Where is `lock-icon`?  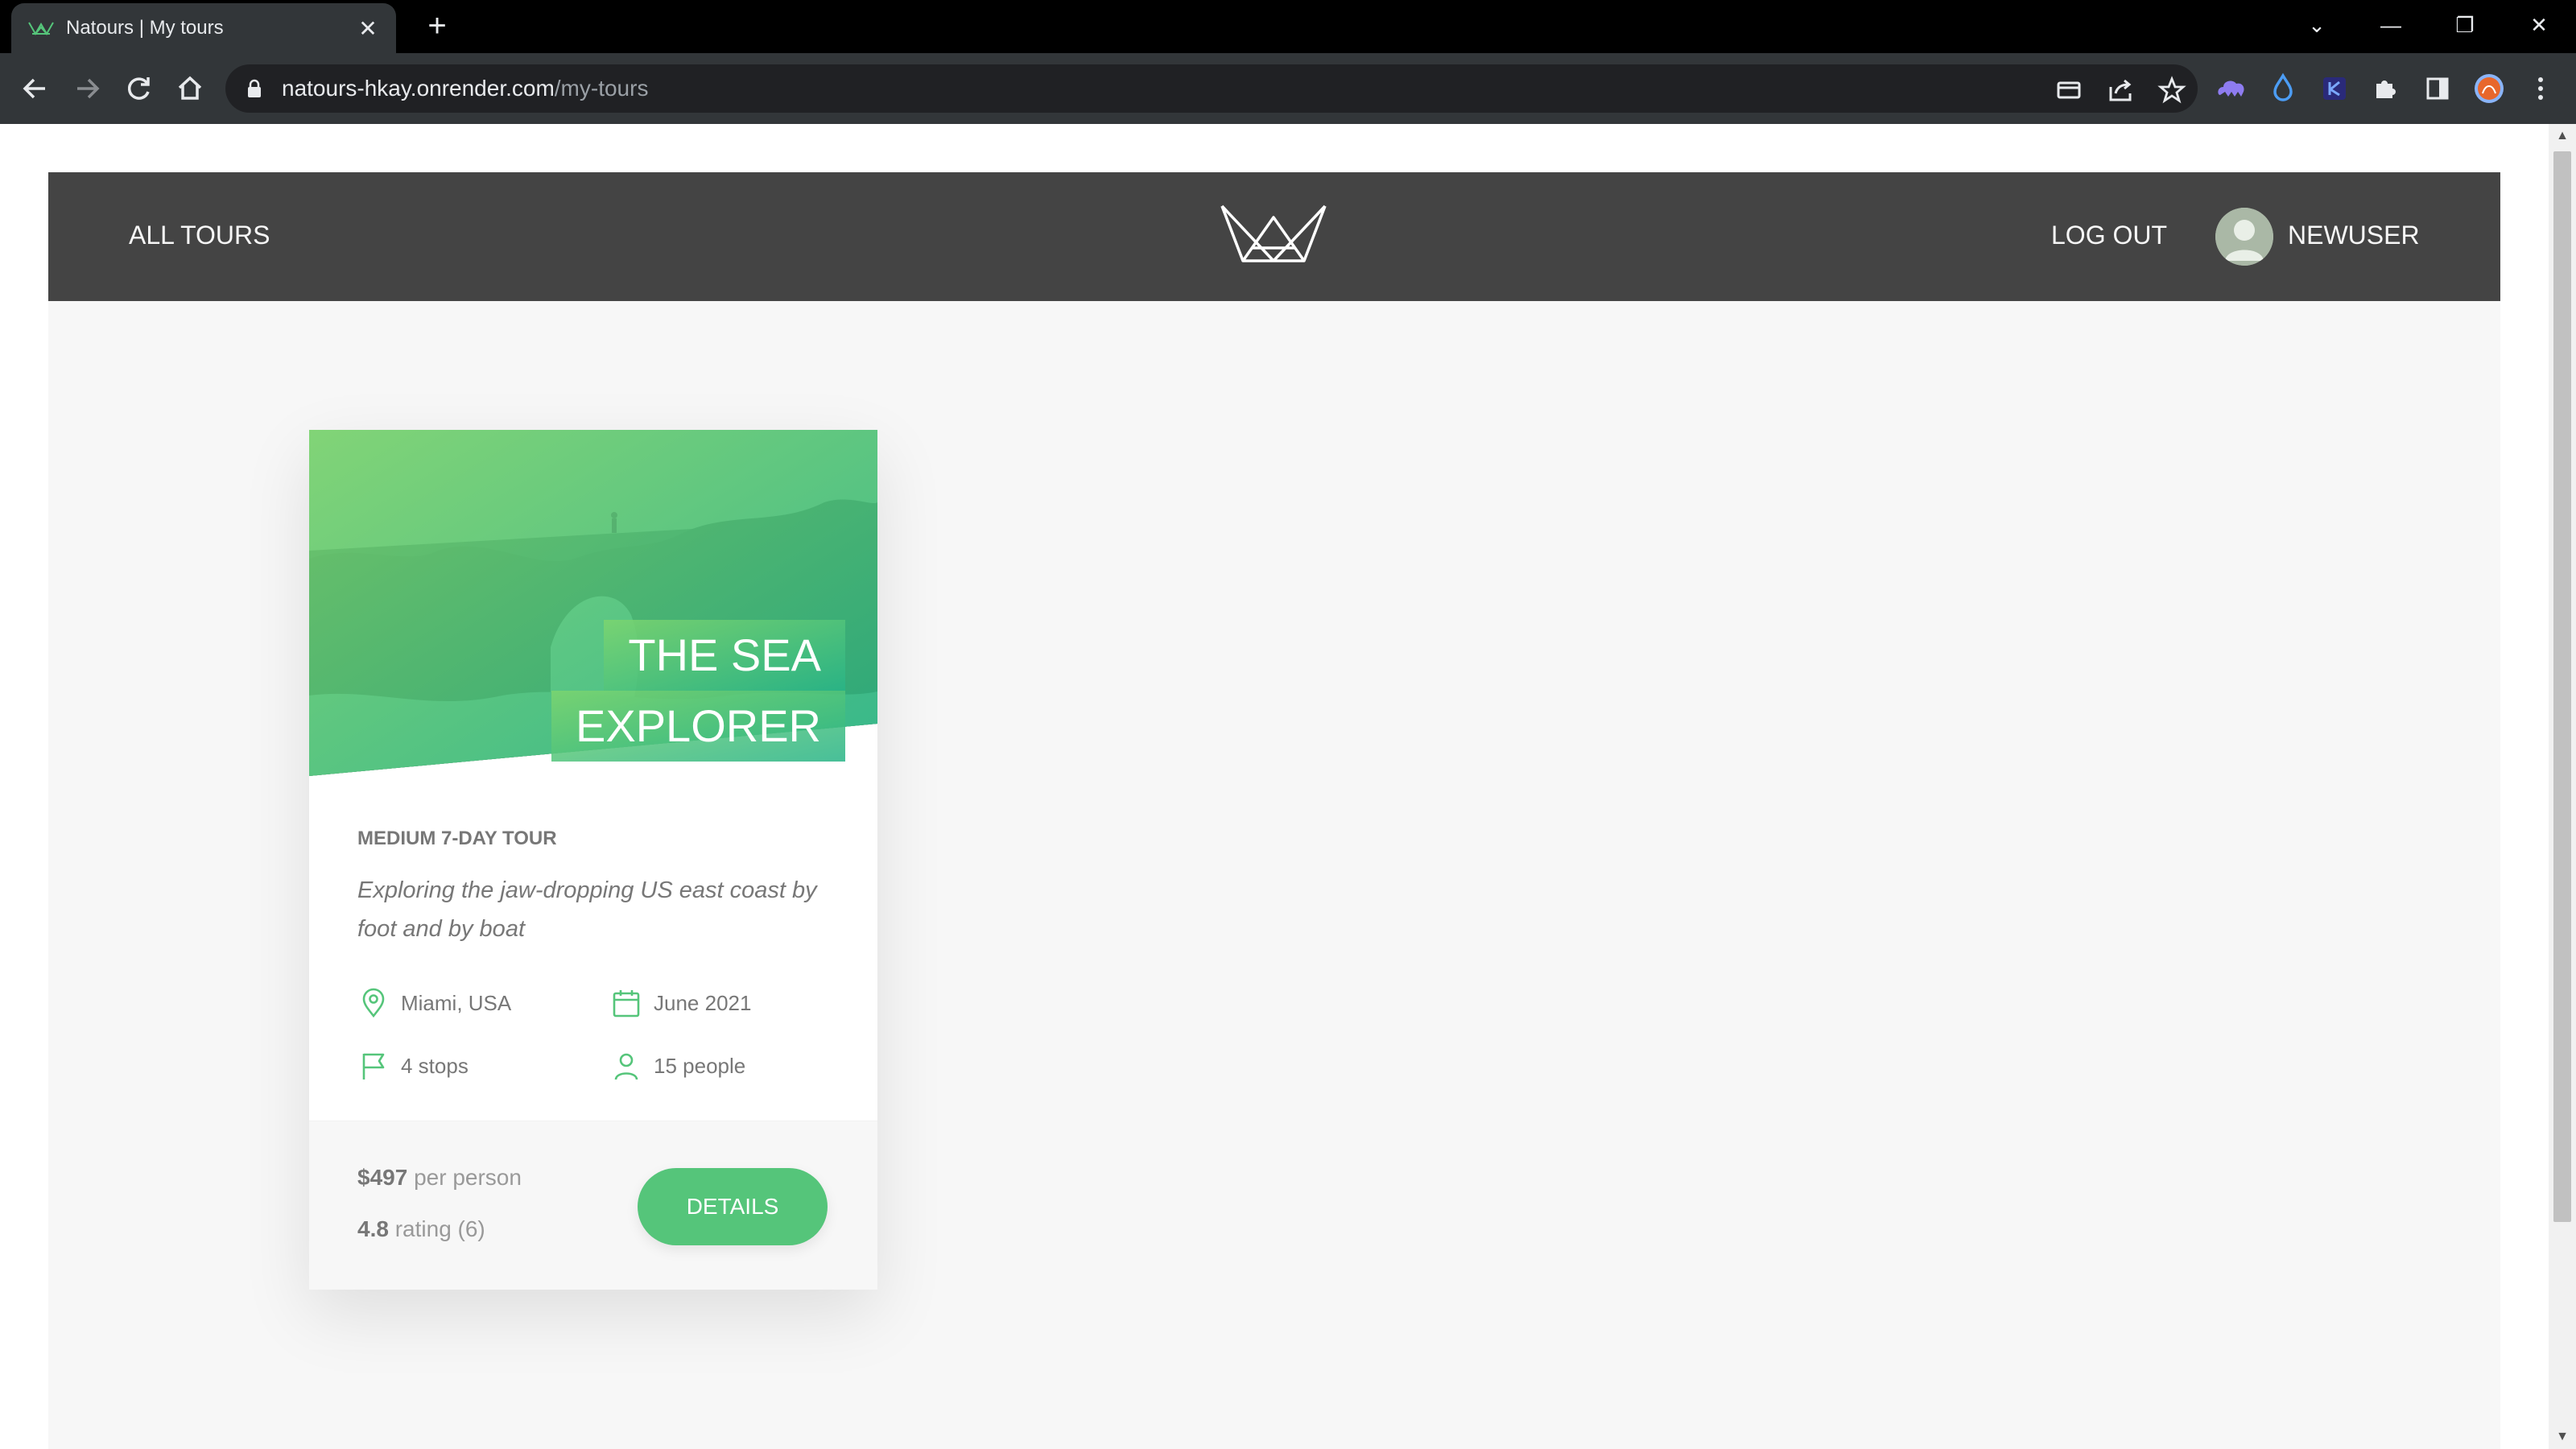 lock-icon is located at coordinates (254, 88).